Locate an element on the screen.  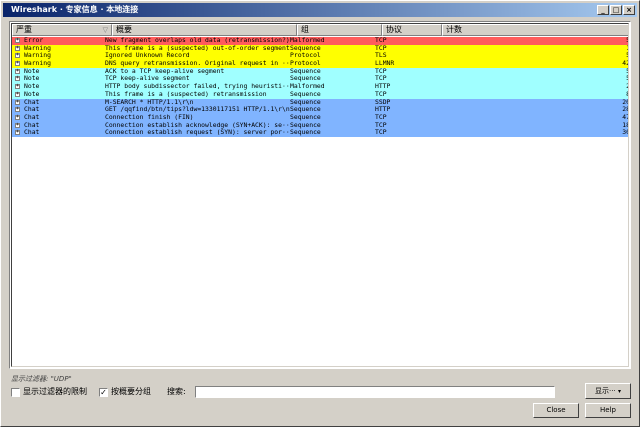
summary-cell: ACK to a TCP keep-alive segment is located at coordinates (165, 71).